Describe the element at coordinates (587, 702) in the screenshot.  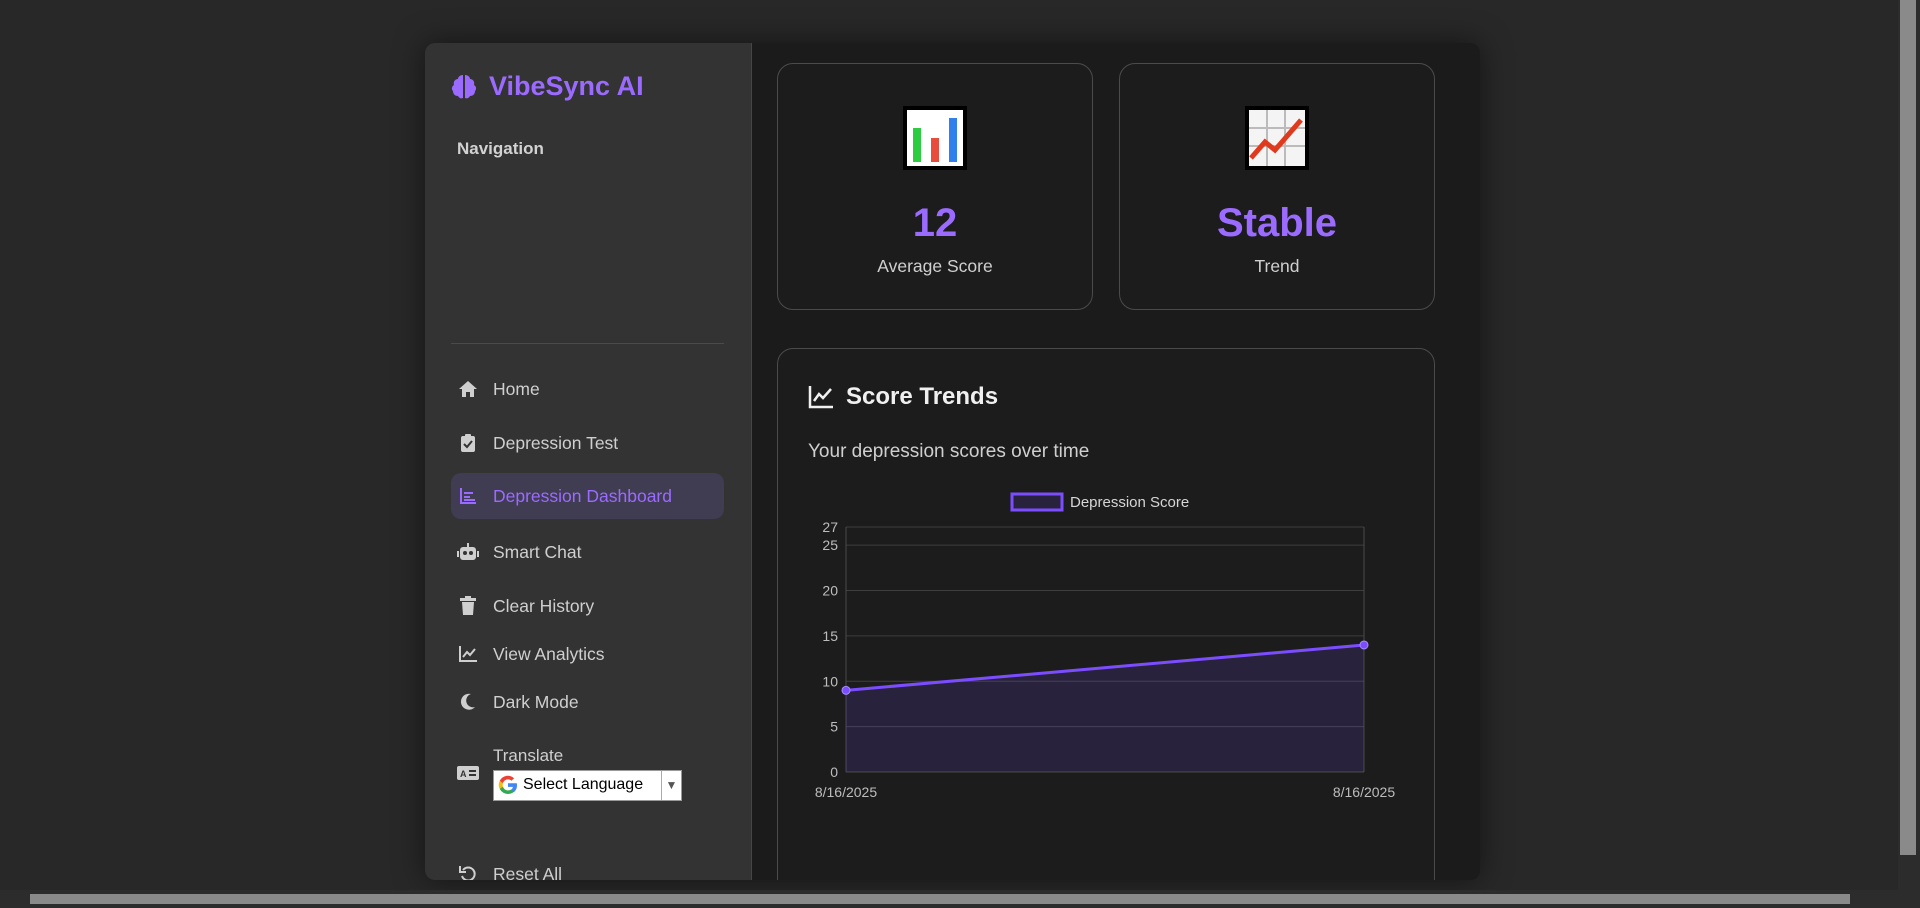
I see `sidebar-item-dark-mode: Dark Mode` at that location.